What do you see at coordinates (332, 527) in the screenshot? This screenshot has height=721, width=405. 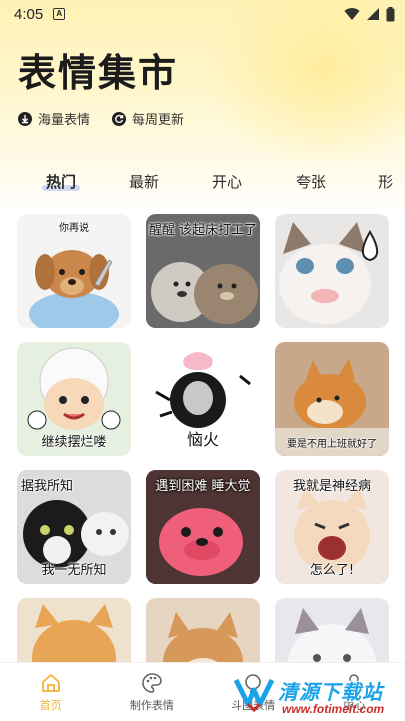 I see `sticker-card: 我就是神经病 怎么了!` at bounding box center [332, 527].